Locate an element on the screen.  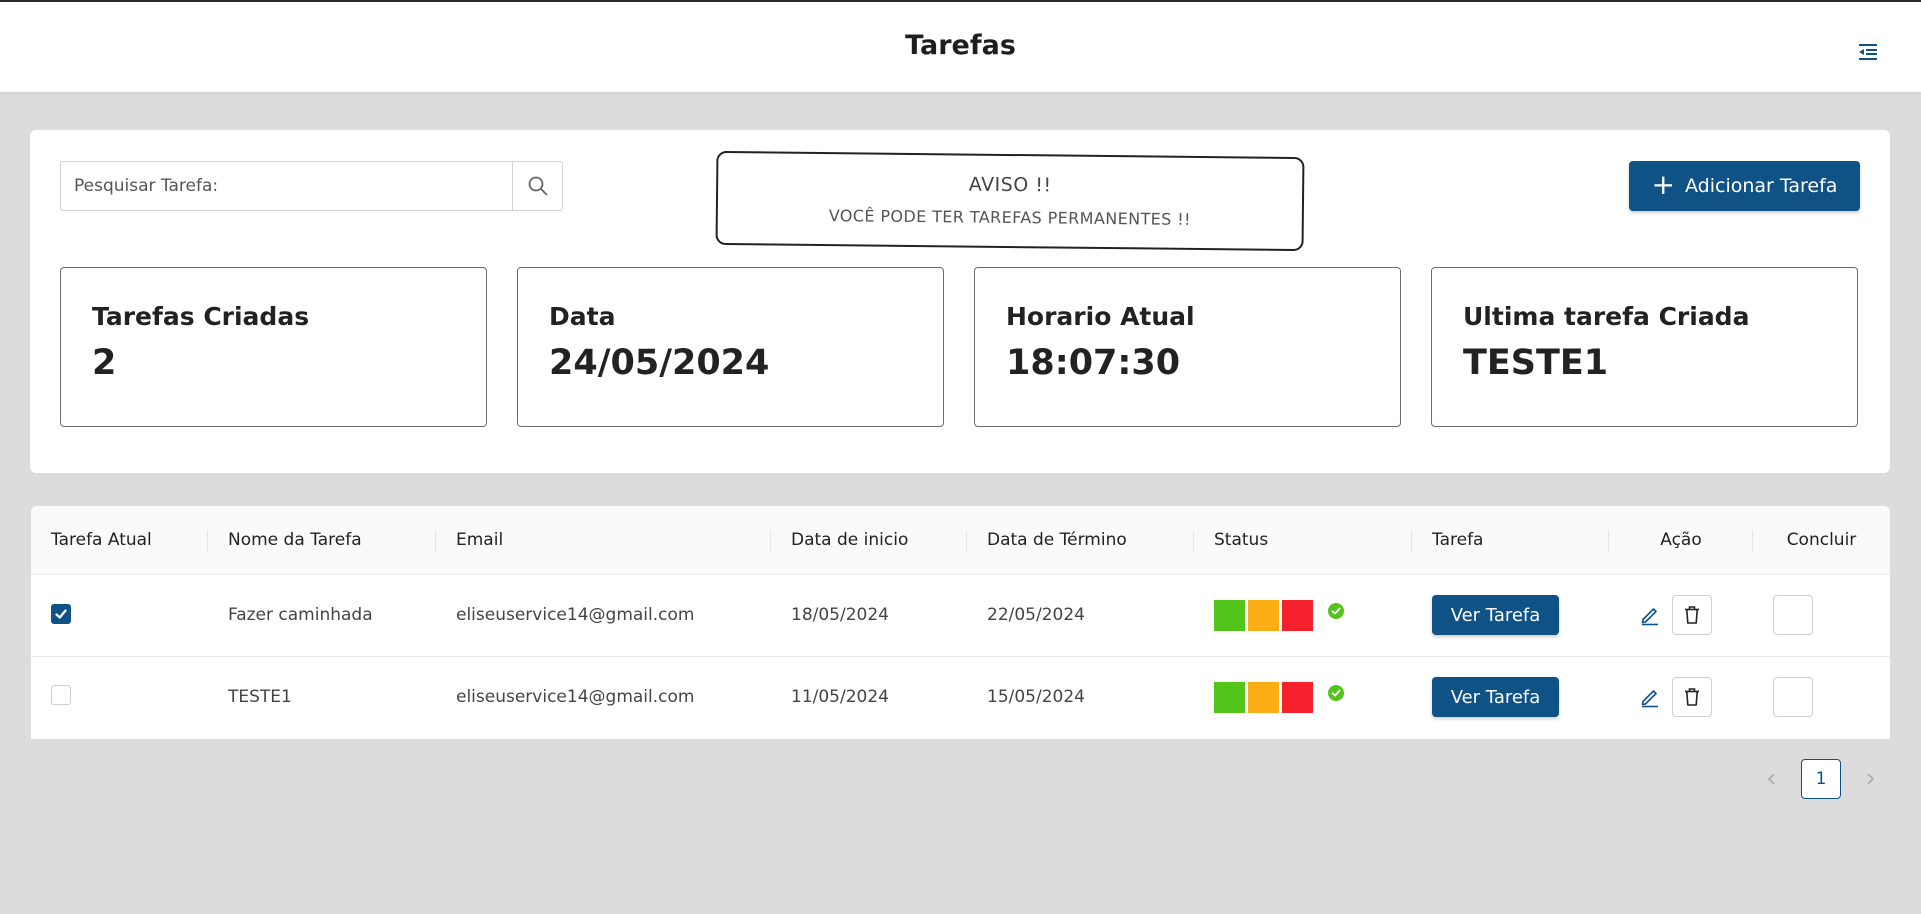
search-box is located at coordinates (311, 186).